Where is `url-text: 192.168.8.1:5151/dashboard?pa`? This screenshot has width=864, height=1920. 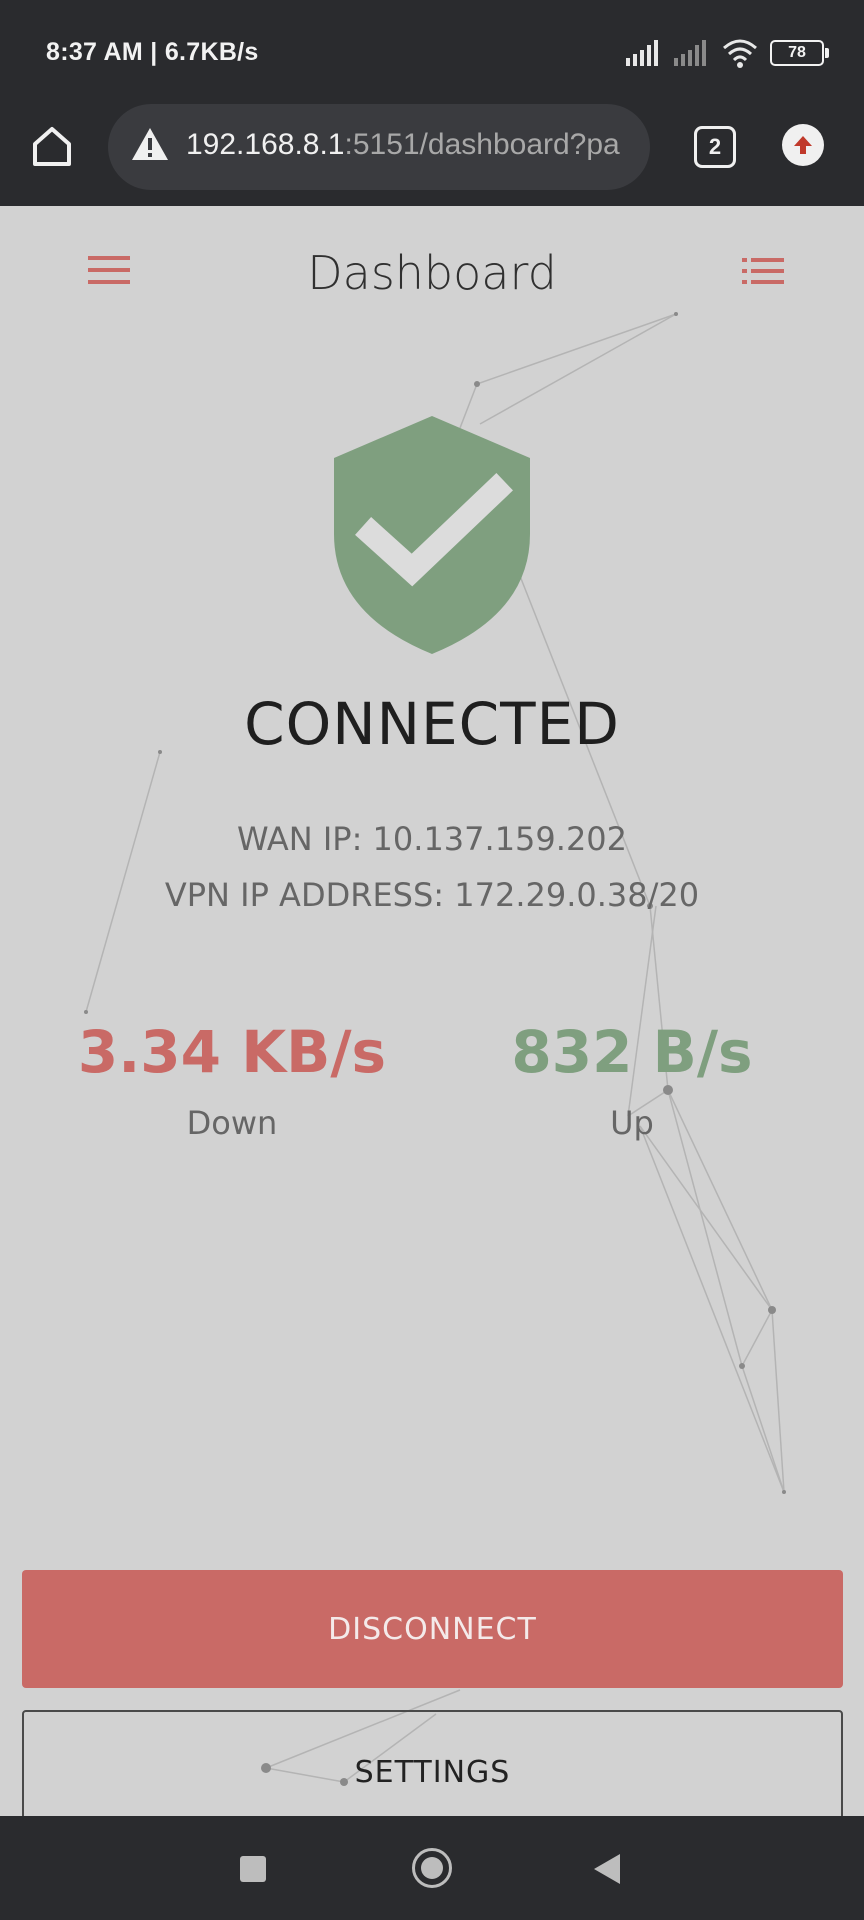 url-text: 192.168.8.1:5151/dashboard?pa is located at coordinates (403, 145).